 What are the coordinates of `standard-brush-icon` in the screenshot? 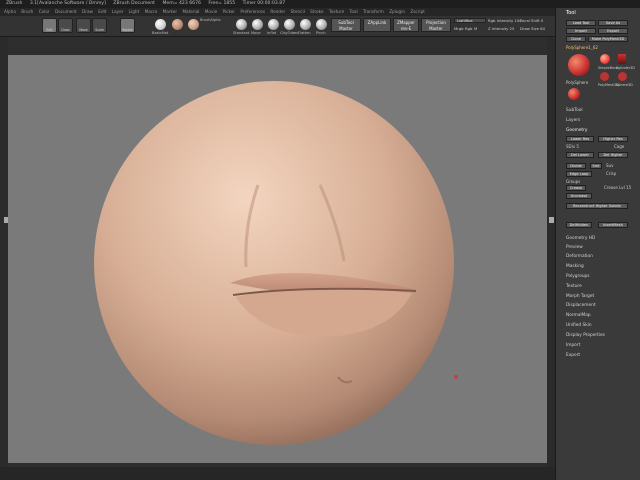 It's located at (241, 24).